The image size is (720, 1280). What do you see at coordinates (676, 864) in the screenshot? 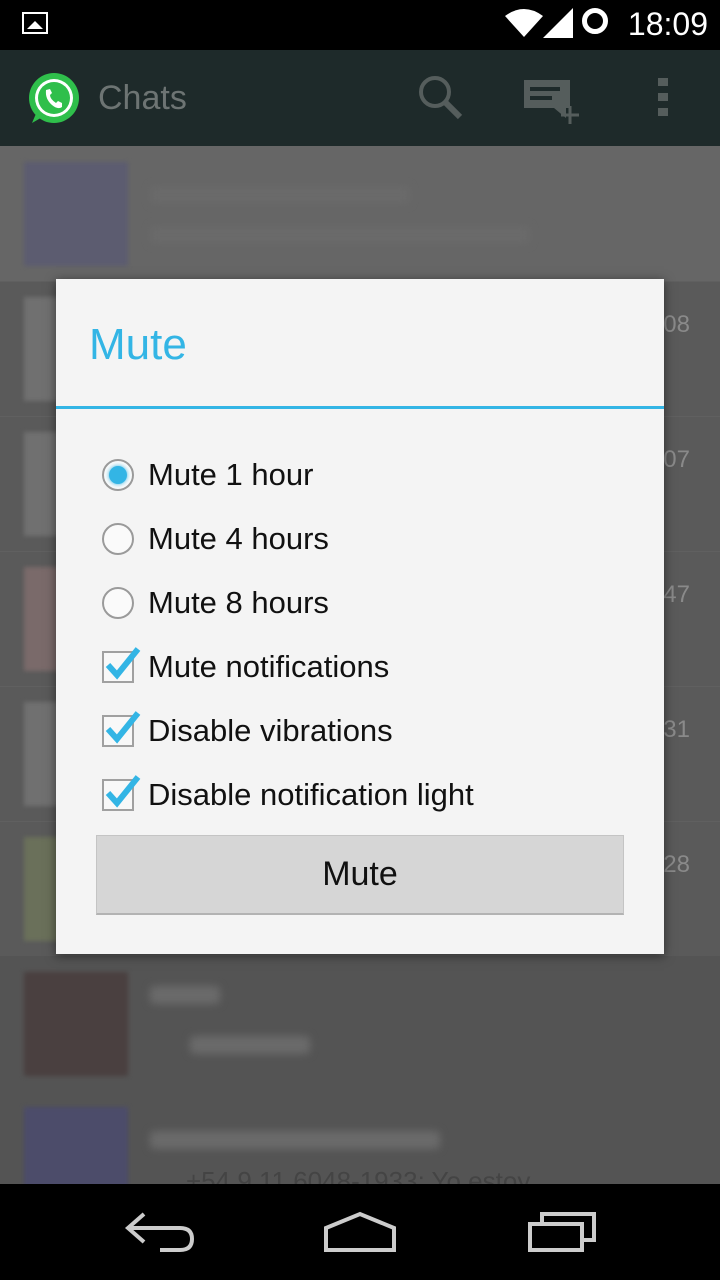
I see `chat-time: 28` at bounding box center [676, 864].